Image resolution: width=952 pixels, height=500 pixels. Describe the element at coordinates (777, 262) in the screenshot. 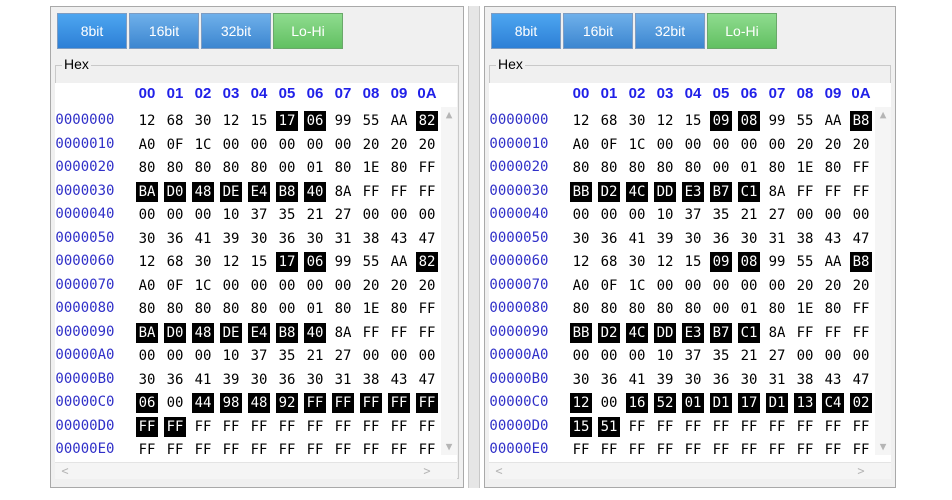

I see `byte-cell: 99` at that location.